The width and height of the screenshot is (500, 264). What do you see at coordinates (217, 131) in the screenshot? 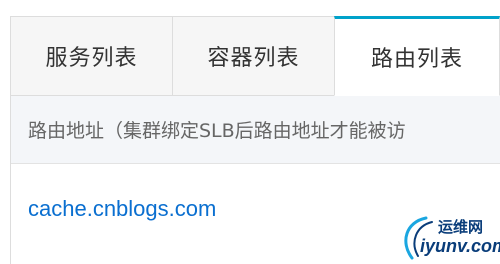
I see `column-header-route-address: 路由地址（集群绑定SLB后路由地址才能被访` at bounding box center [217, 131].